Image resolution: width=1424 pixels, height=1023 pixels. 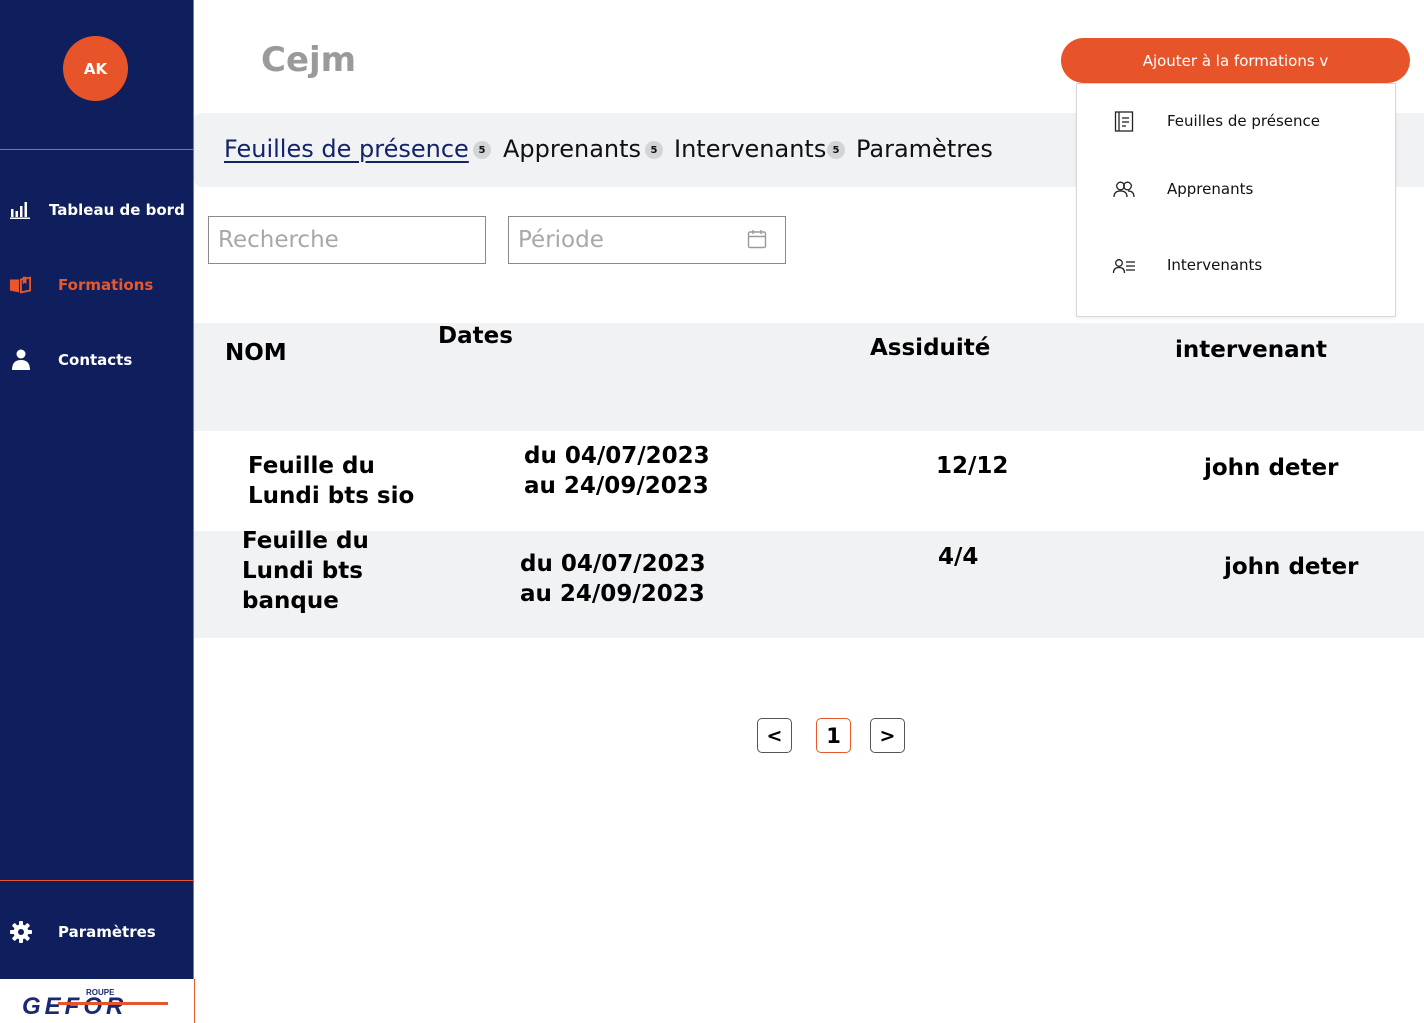 What do you see at coordinates (20, 285) in the screenshot?
I see `book-icon` at bounding box center [20, 285].